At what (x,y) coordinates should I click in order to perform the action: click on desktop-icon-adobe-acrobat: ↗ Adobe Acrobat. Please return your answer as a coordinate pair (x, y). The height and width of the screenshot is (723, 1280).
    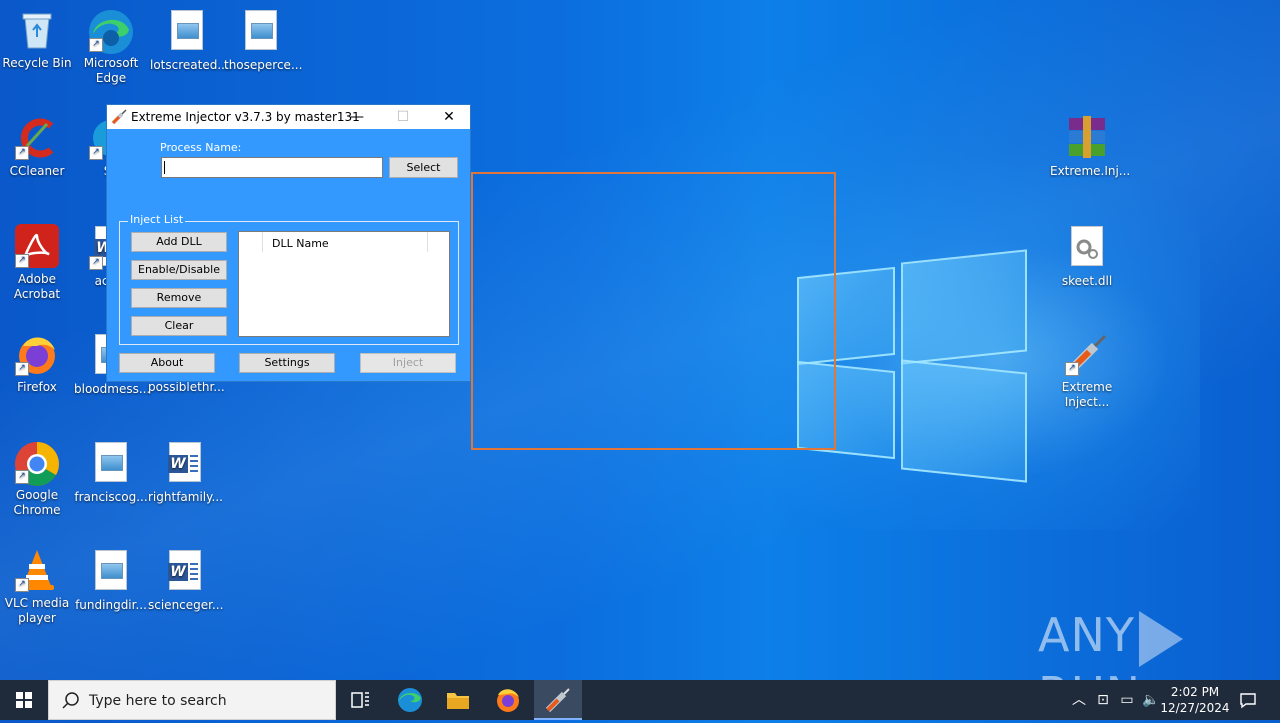
    Looking at the image, I should click on (37, 263).